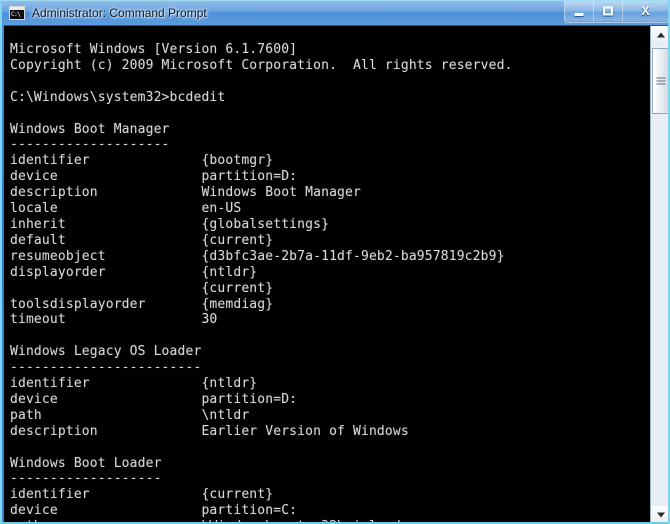 The height and width of the screenshot is (524, 670). I want to click on close-icon: X, so click(645, 11).